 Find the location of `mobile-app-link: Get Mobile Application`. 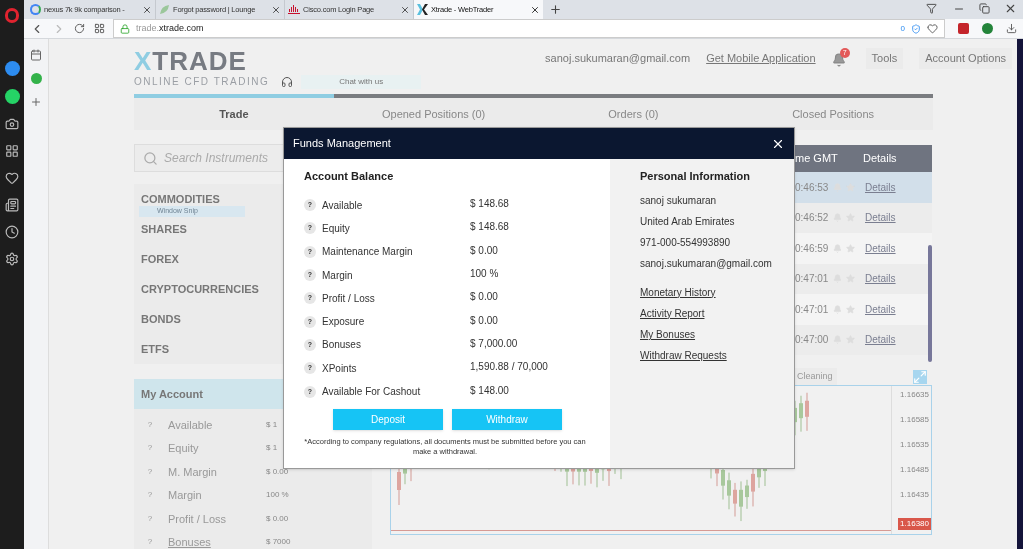

mobile-app-link: Get Mobile Application is located at coordinates (761, 58).